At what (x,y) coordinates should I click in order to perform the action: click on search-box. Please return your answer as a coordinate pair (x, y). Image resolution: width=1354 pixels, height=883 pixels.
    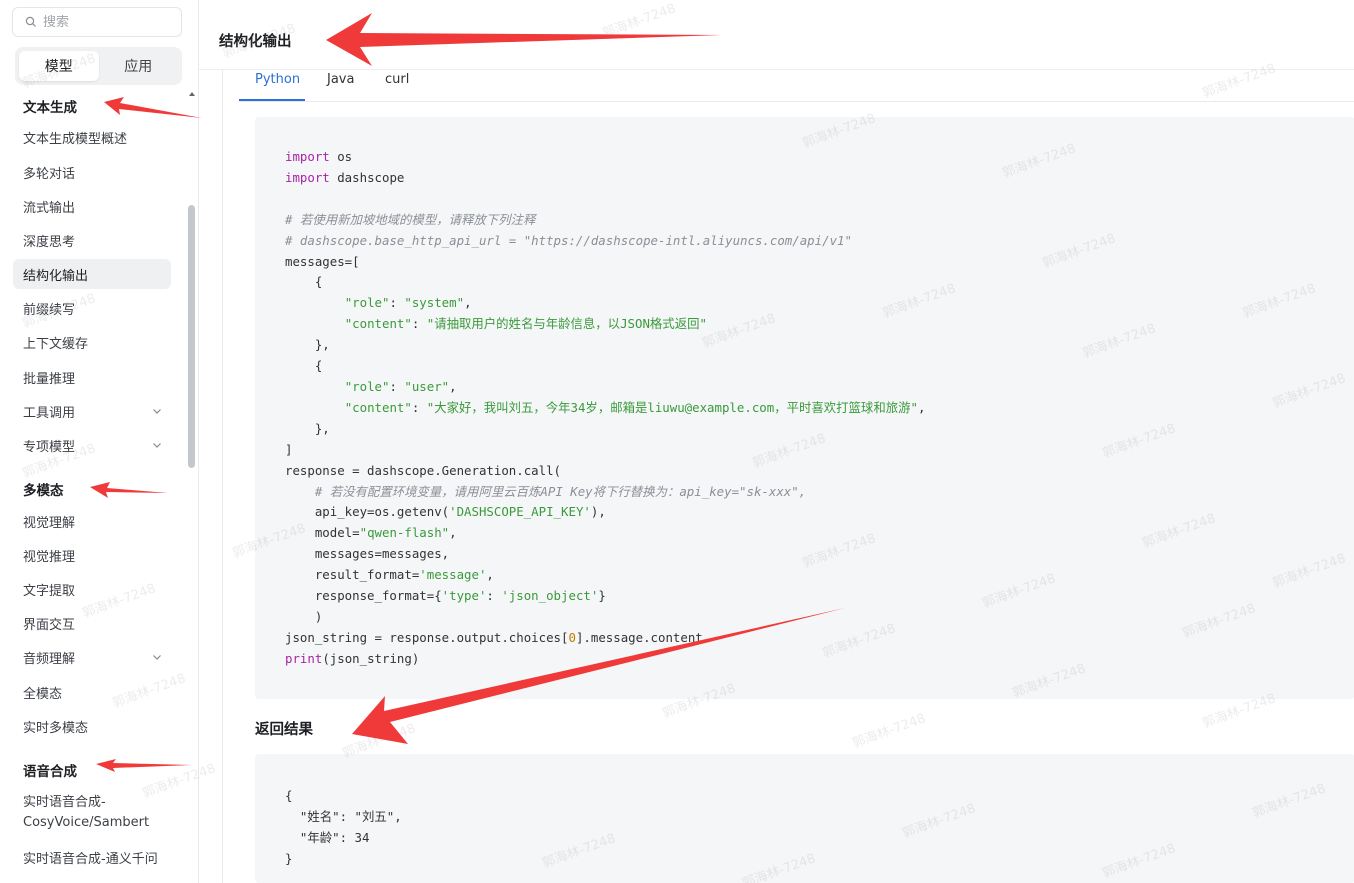
    Looking at the image, I should click on (97, 22).